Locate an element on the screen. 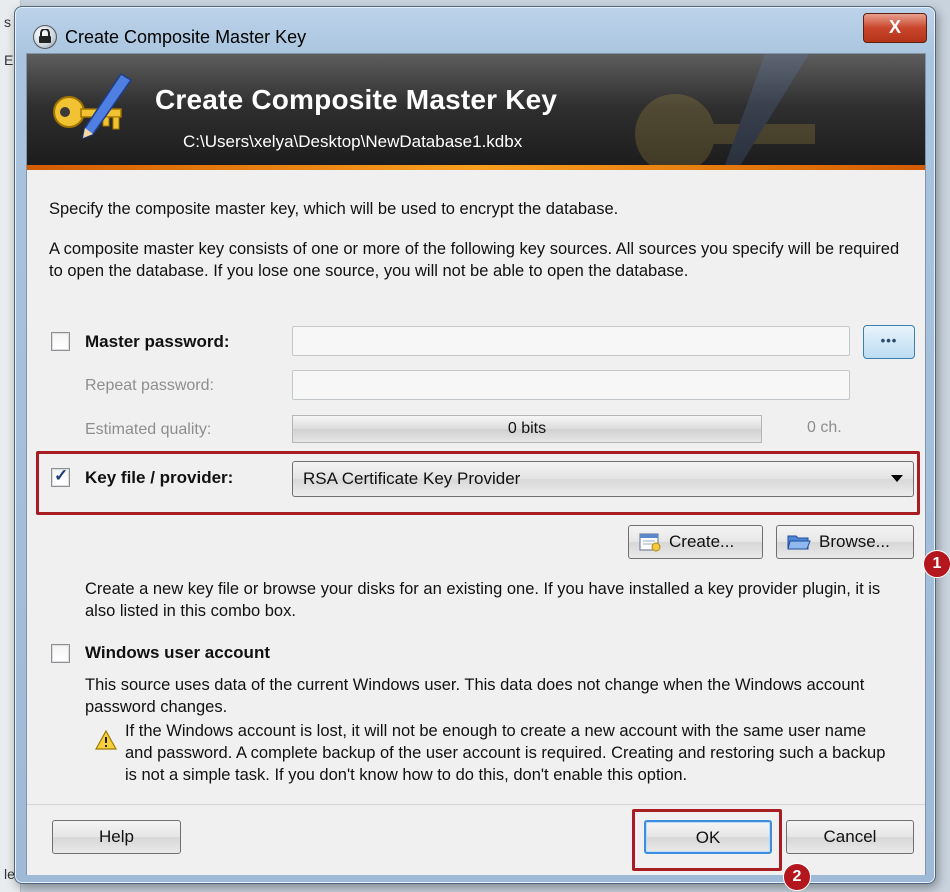 The image size is (950, 892). annotation-marker-1: 1 is located at coordinates (936, 564).